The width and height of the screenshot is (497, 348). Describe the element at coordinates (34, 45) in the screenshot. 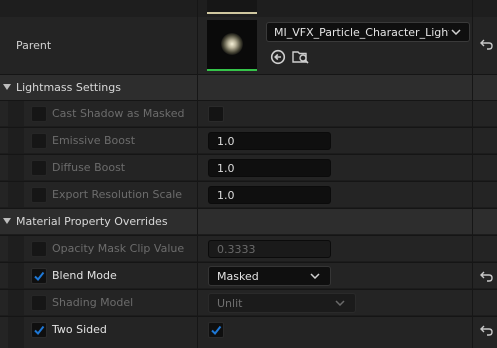

I see `parent-label: Parent` at that location.